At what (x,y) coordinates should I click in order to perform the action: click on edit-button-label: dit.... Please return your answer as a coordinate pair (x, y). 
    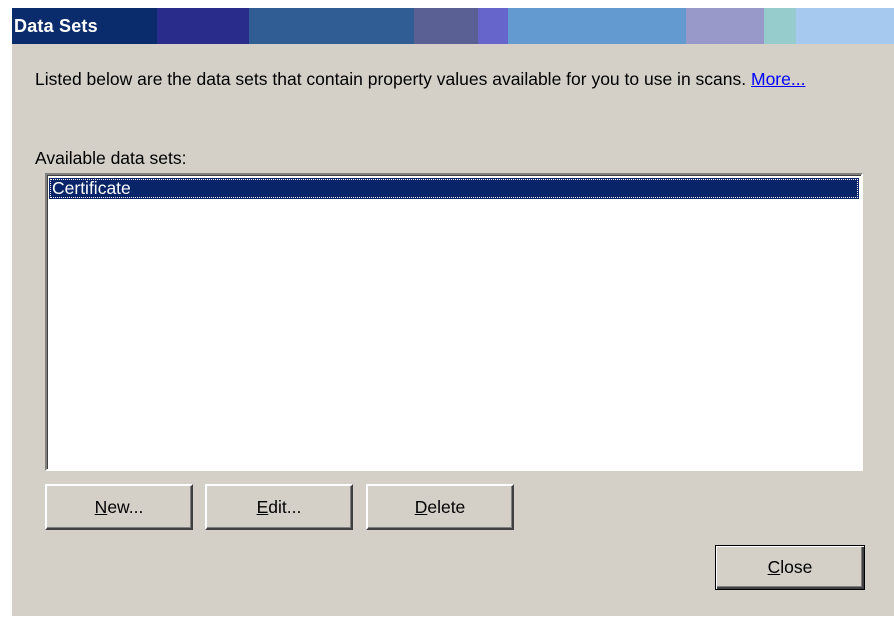
    Looking at the image, I should click on (285, 506).